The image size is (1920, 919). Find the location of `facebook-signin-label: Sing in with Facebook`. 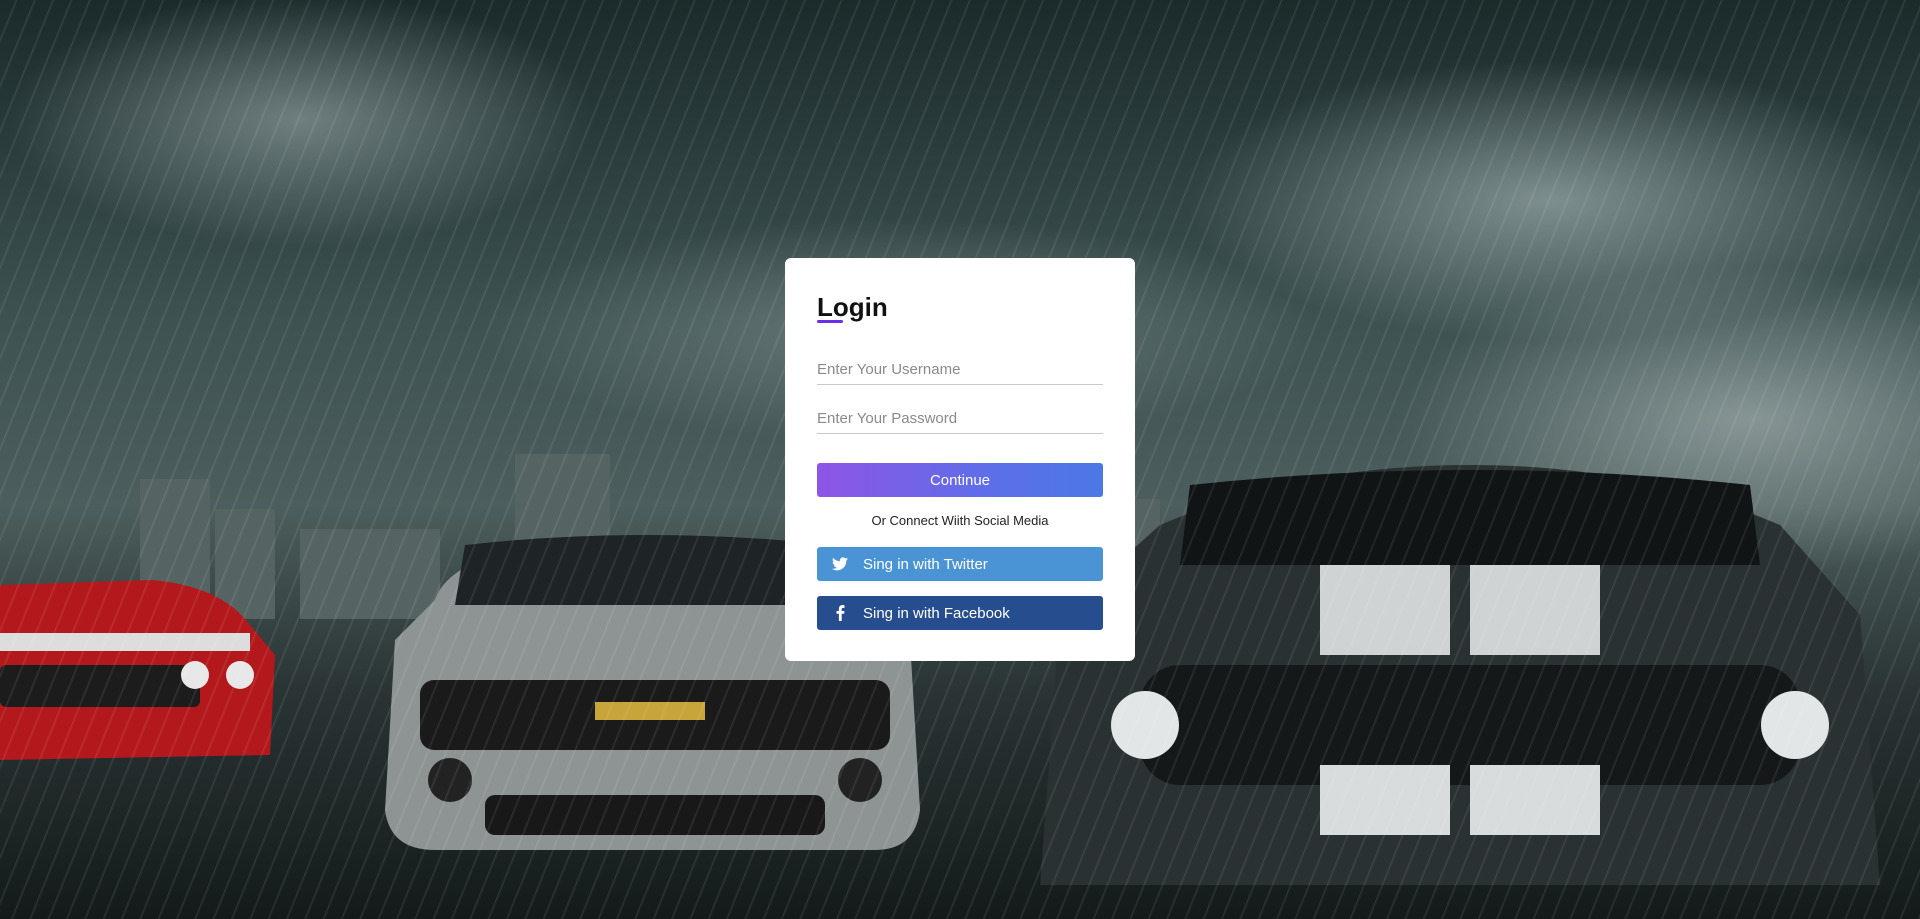

facebook-signin-label: Sing in with Facebook is located at coordinates (936, 613).